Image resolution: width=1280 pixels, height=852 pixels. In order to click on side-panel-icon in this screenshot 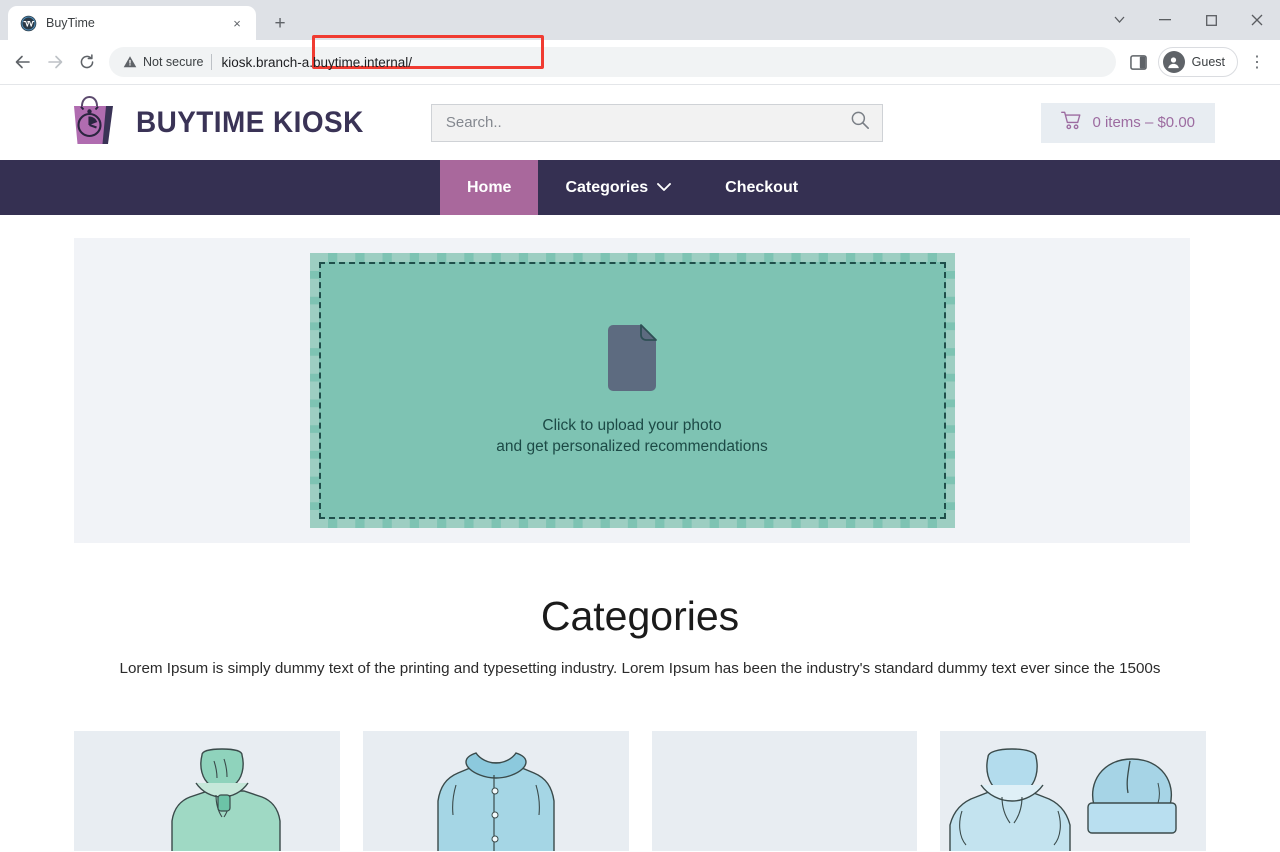, I will do `click(1139, 62)`.